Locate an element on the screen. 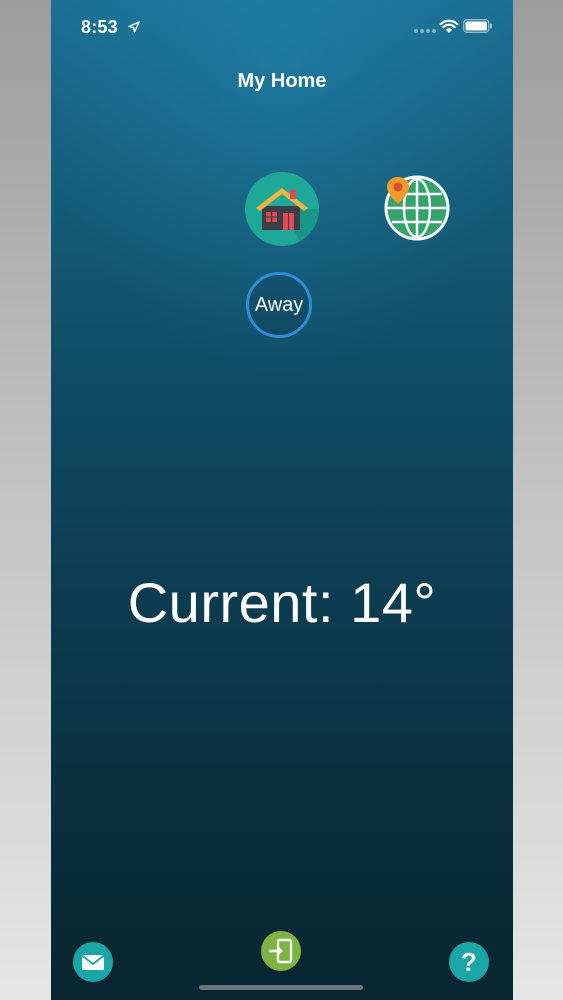  location-arrow-icon is located at coordinates (134, 27).